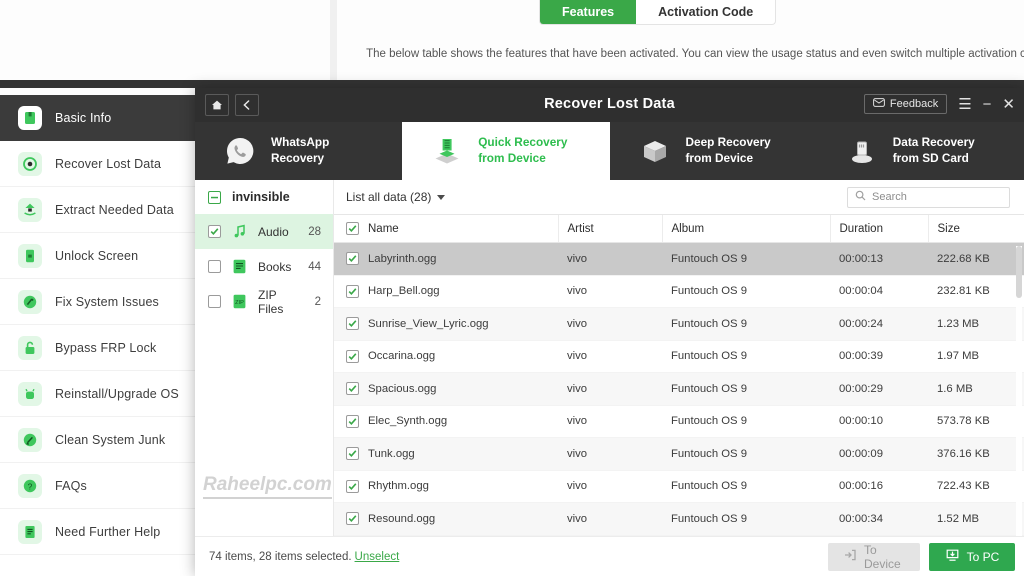 This screenshot has width=1024, height=576. I want to click on device-checkbox, so click(214, 197).